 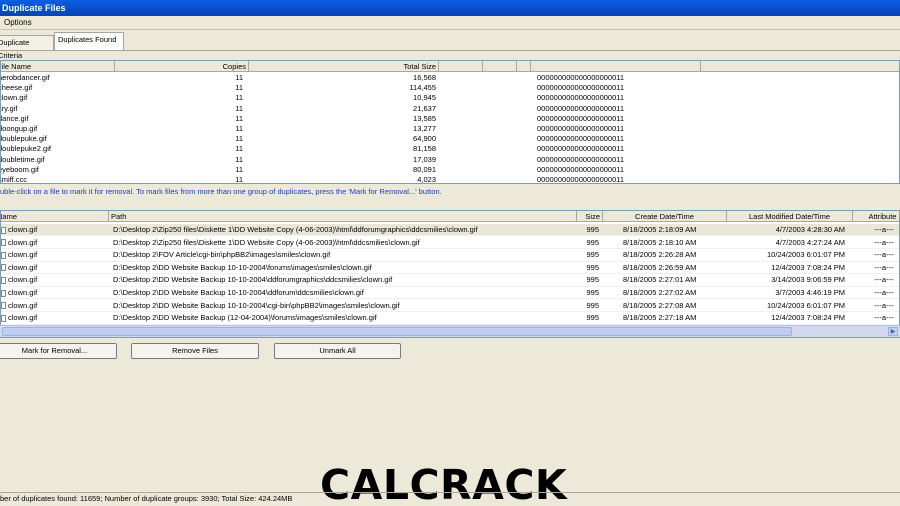 I want to click on column-header: Last Modified Date/Time, so click(x=790, y=216).